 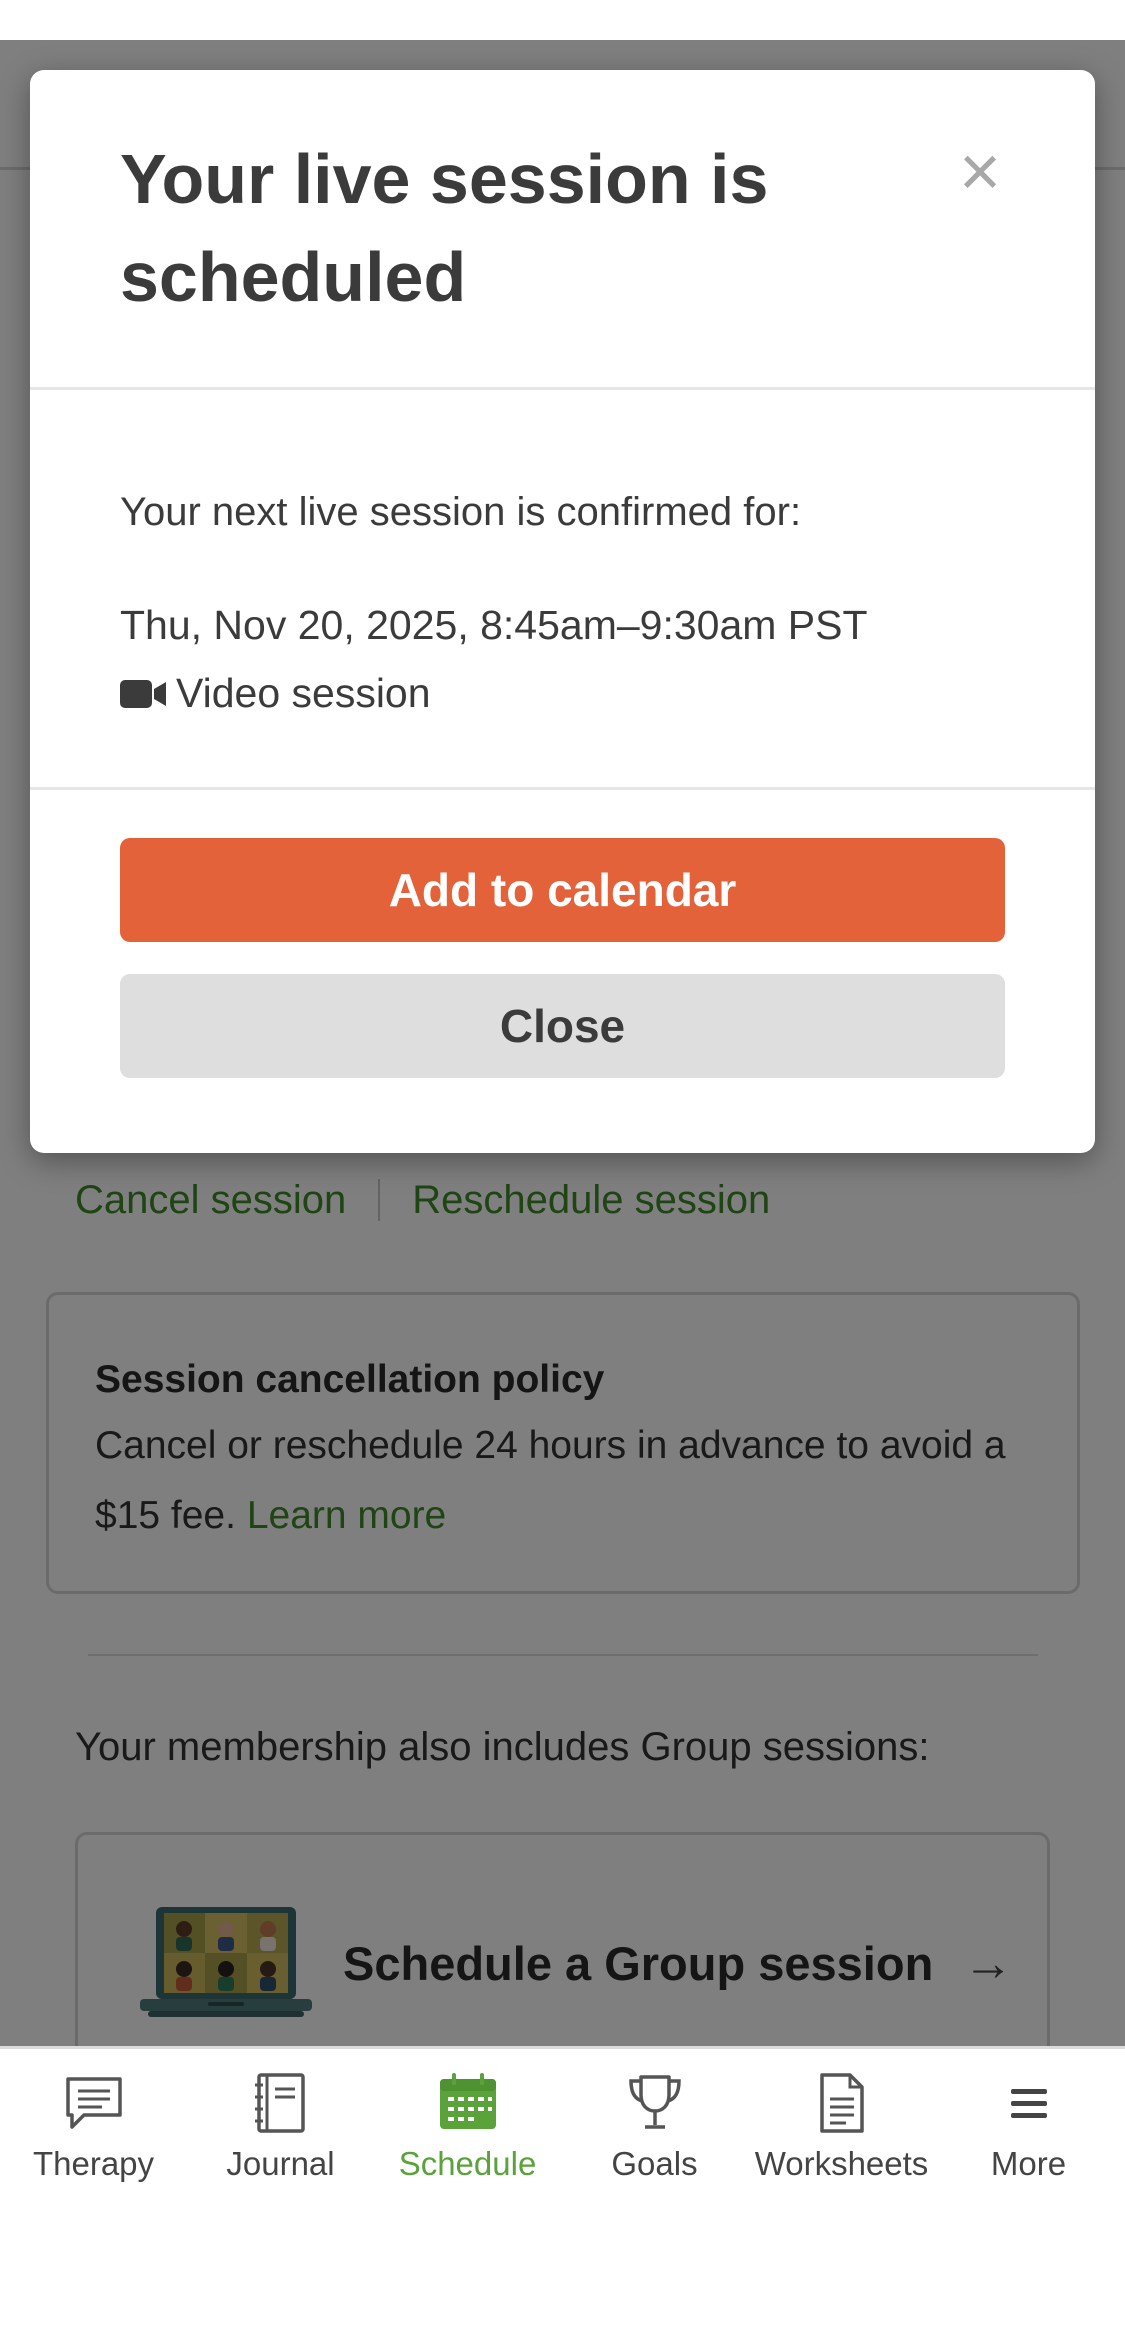 I want to click on nav-item-worksheets: Worksheets, so click(x=841, y=2127).